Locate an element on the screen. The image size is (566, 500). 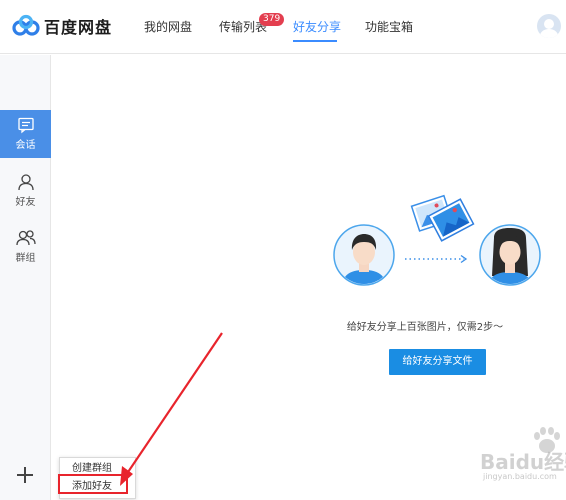
person-icon is located at coordinates (25, 182).